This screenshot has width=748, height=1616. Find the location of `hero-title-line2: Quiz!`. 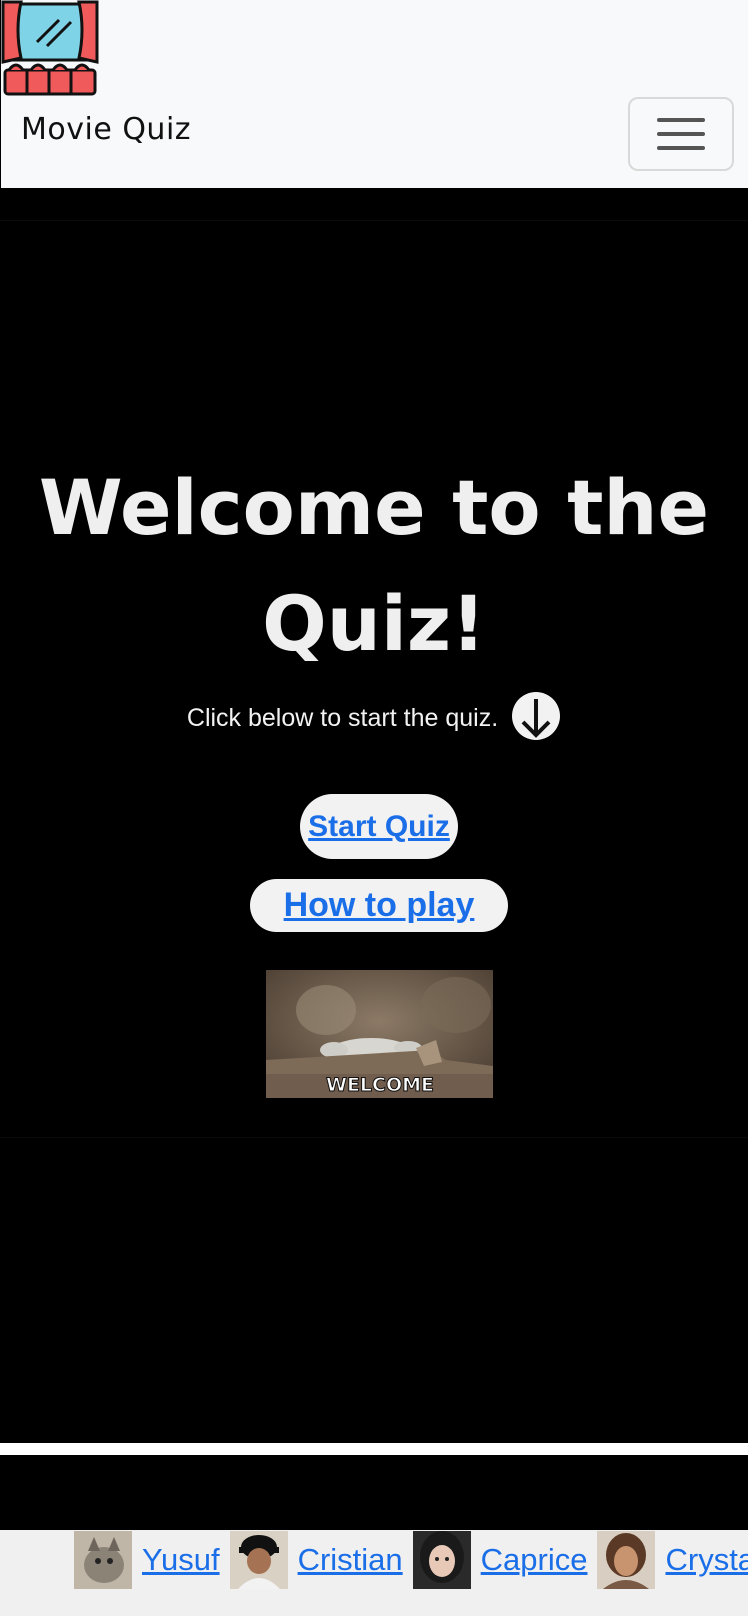

hero-title-line2: Quiz! is located at coordinates (374, 623).